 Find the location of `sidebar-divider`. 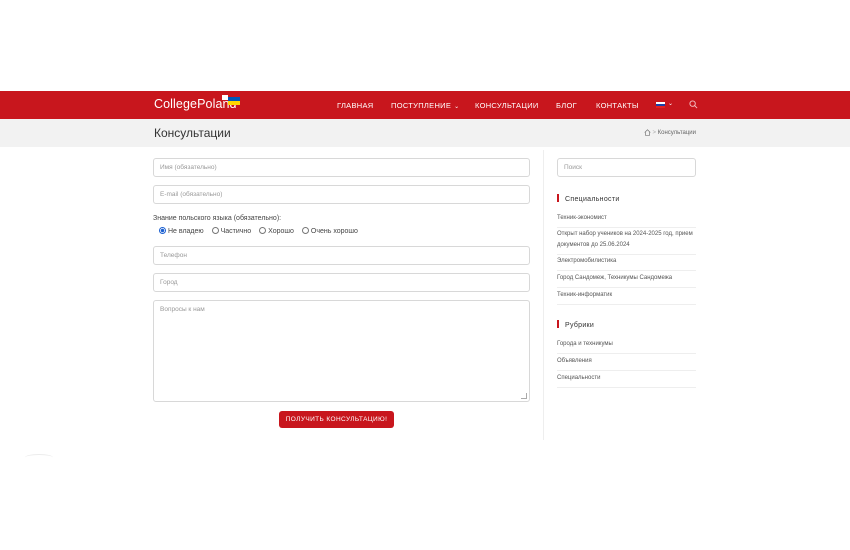

sidebar-divider is located at coordinates (543, 295).